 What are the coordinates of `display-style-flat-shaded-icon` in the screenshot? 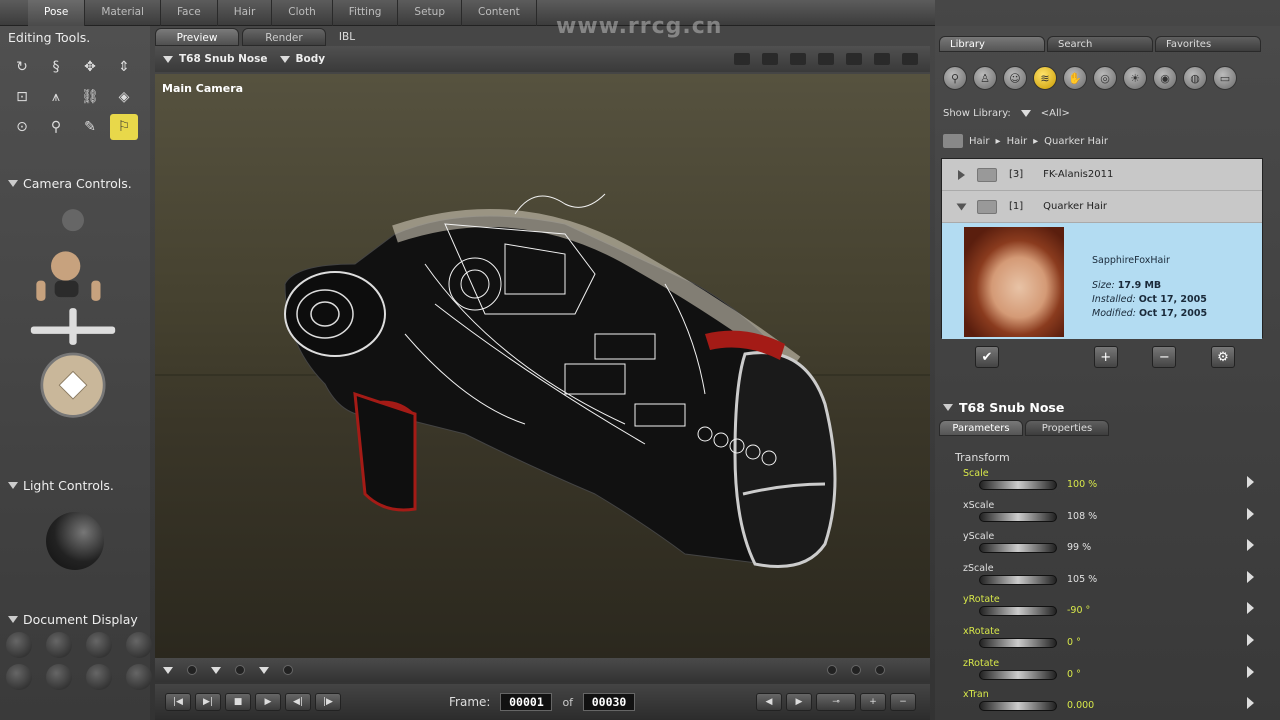 It's located at (59, 677).